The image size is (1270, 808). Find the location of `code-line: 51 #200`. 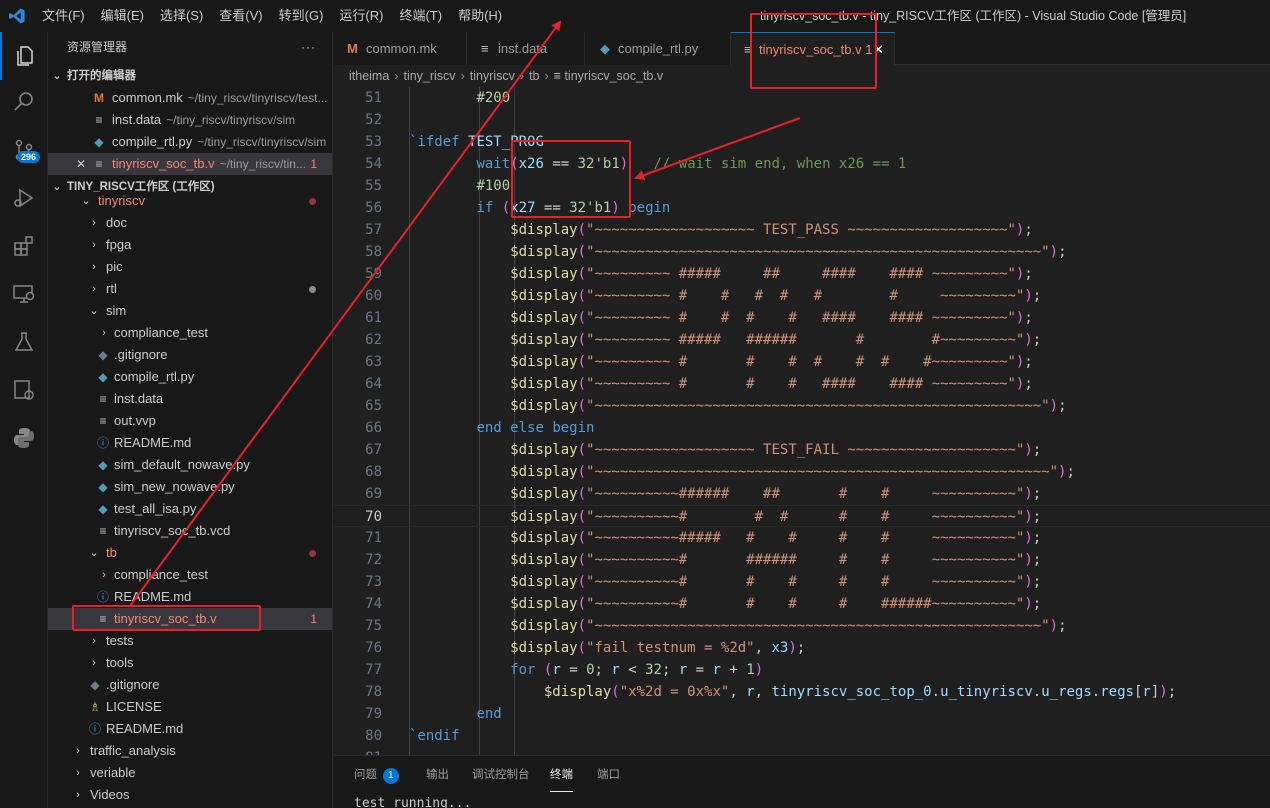

code-line: 51 #200 is located at coordinates (802, 98).